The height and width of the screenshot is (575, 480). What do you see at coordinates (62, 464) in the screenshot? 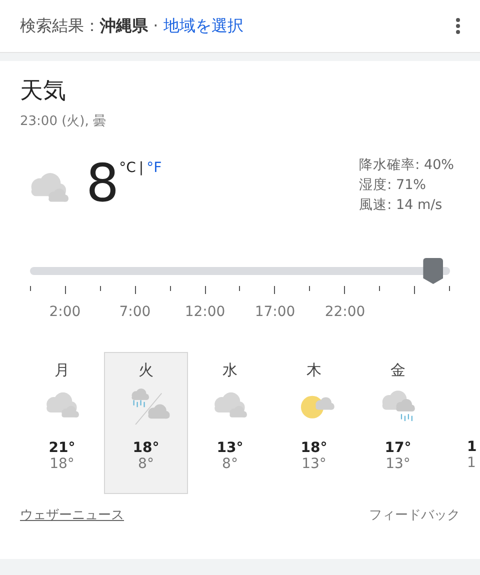
I see `low-temperature: 18°` at bounding box center [62, 464].